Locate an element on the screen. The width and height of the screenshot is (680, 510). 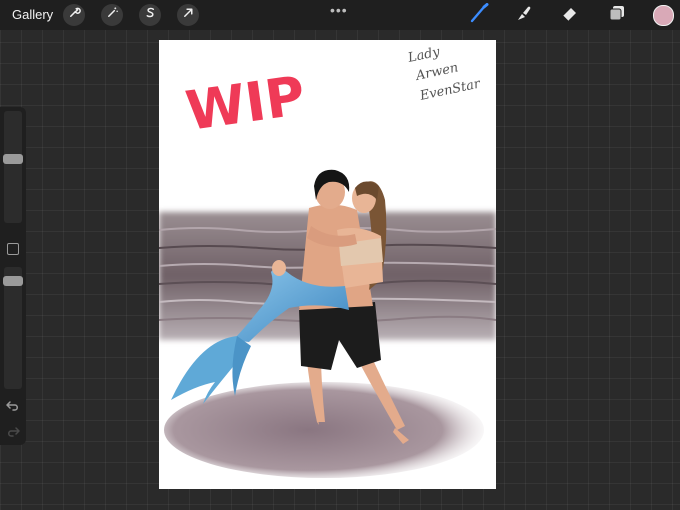
magic-wand-icon is located at coordinates (112, 15).